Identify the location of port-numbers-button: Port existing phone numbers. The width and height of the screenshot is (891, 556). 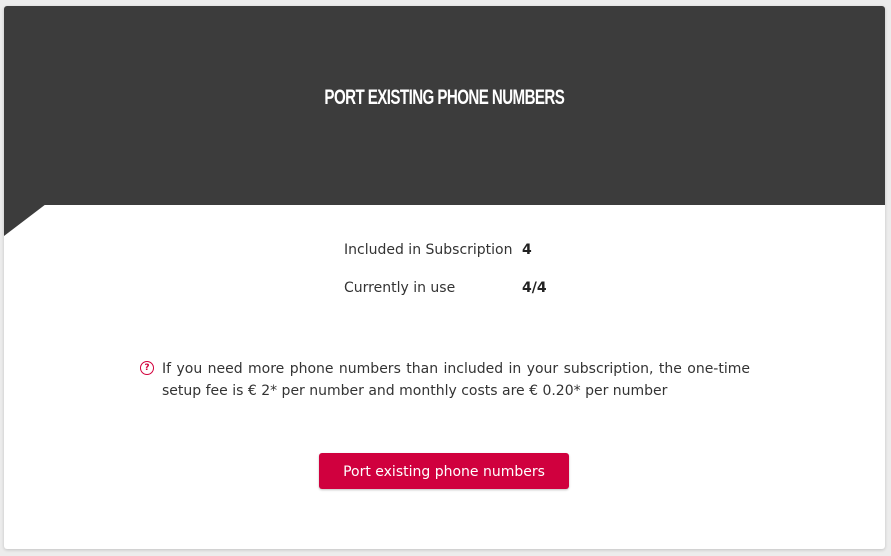
(444, 471).